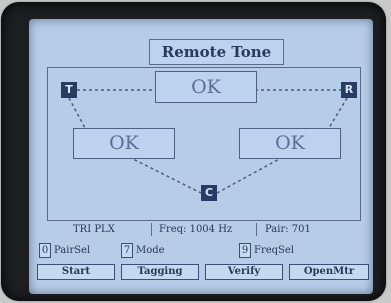 The height and width of the screenshot is (303, 391). What do you see at coordinates (69, 90) in the screenshot?
I see `node-tip: T` at bounding box center [69, 90].